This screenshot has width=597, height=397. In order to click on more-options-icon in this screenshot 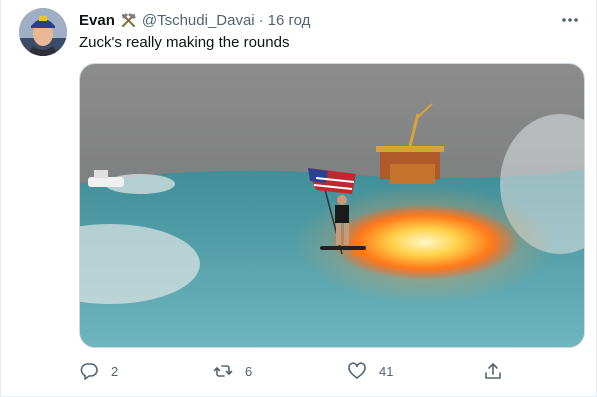, I will do `click(570, 20)`.